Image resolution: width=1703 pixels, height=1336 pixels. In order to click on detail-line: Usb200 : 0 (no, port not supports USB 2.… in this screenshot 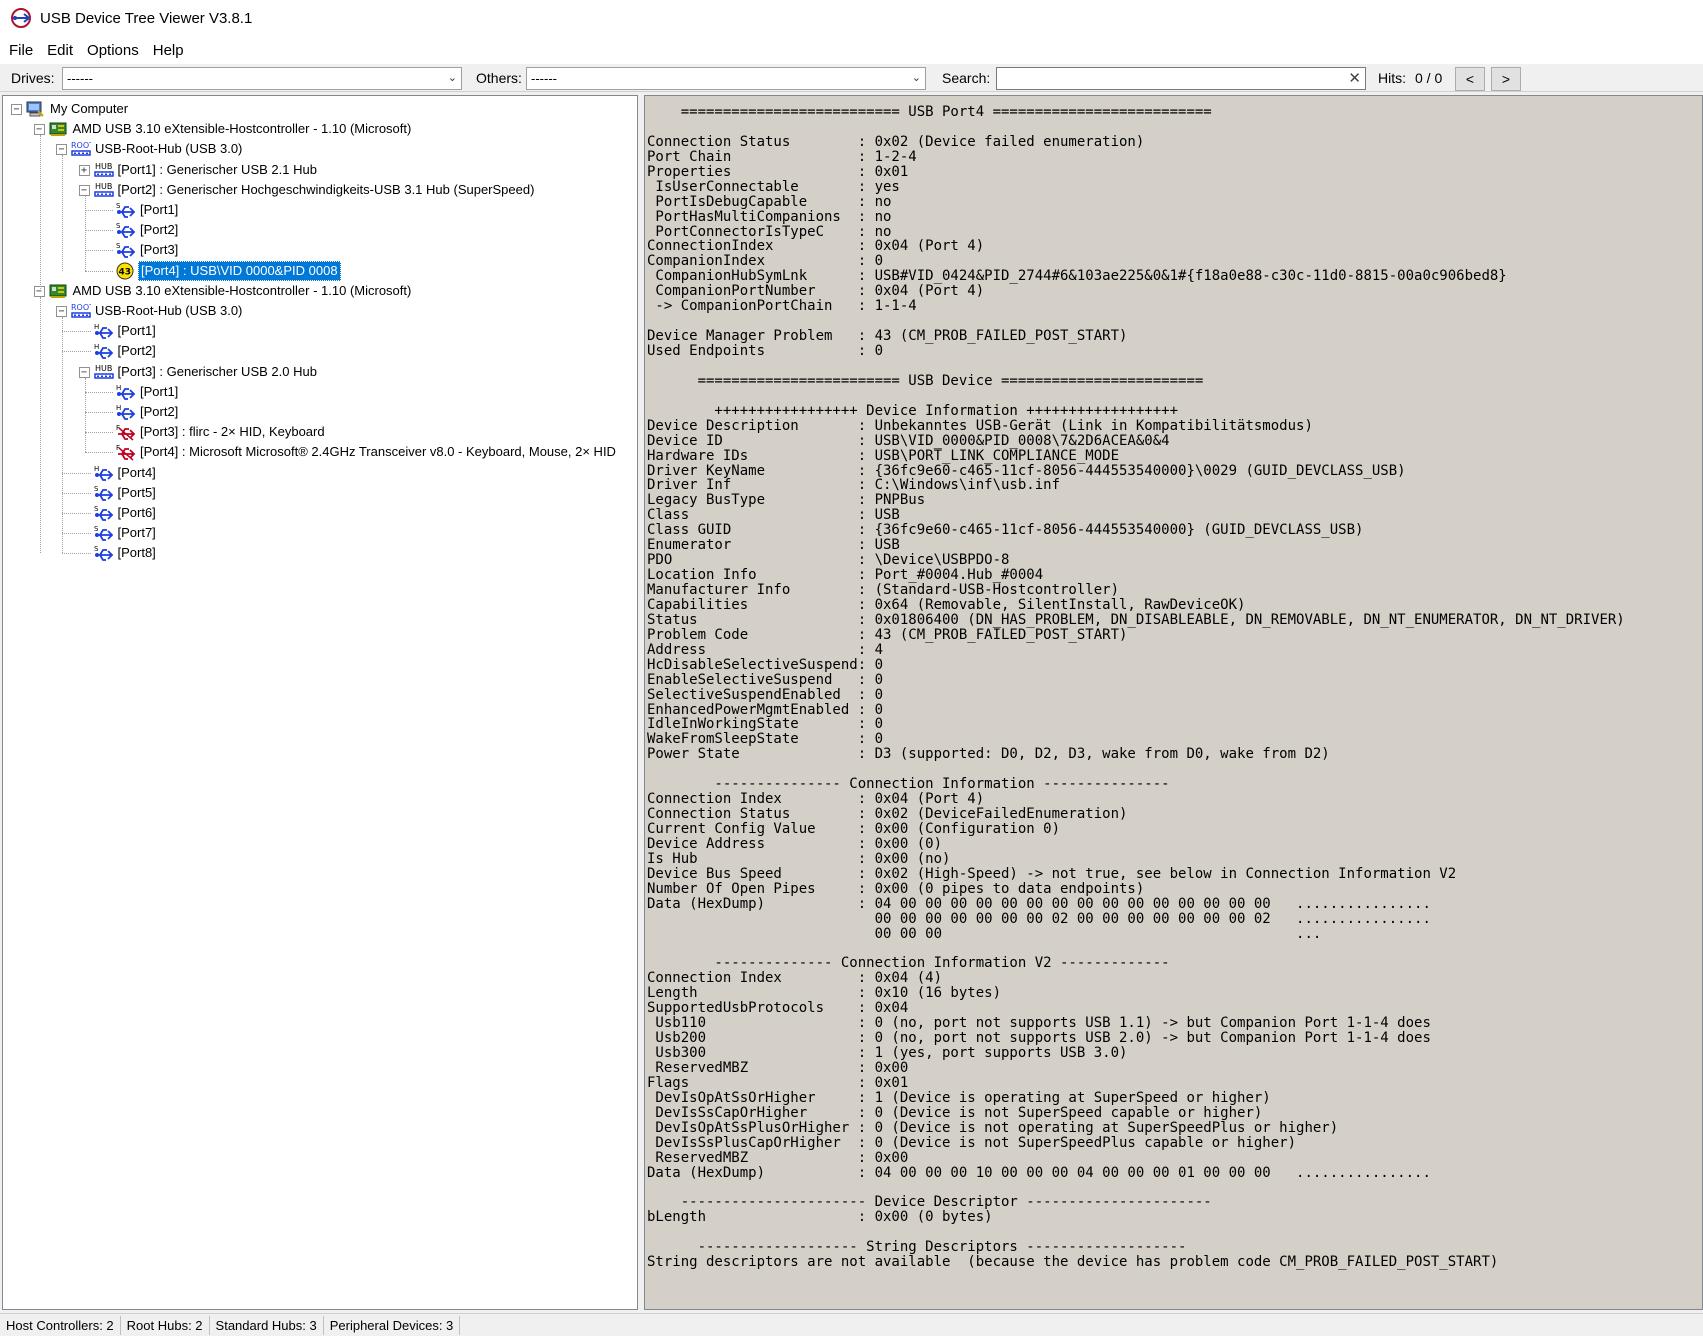, I will do `click(1039, 1038)`.